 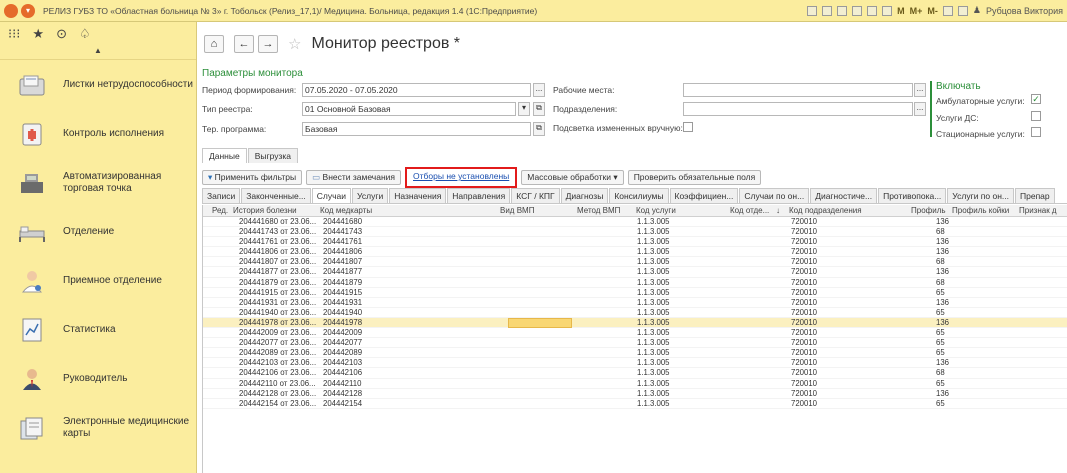 What do you see at coordinates (98, 84) in the screenshot?
I see `sidebar-item-sick-leave: Листки нетрудоспособности` at bounding box center [98, 84].